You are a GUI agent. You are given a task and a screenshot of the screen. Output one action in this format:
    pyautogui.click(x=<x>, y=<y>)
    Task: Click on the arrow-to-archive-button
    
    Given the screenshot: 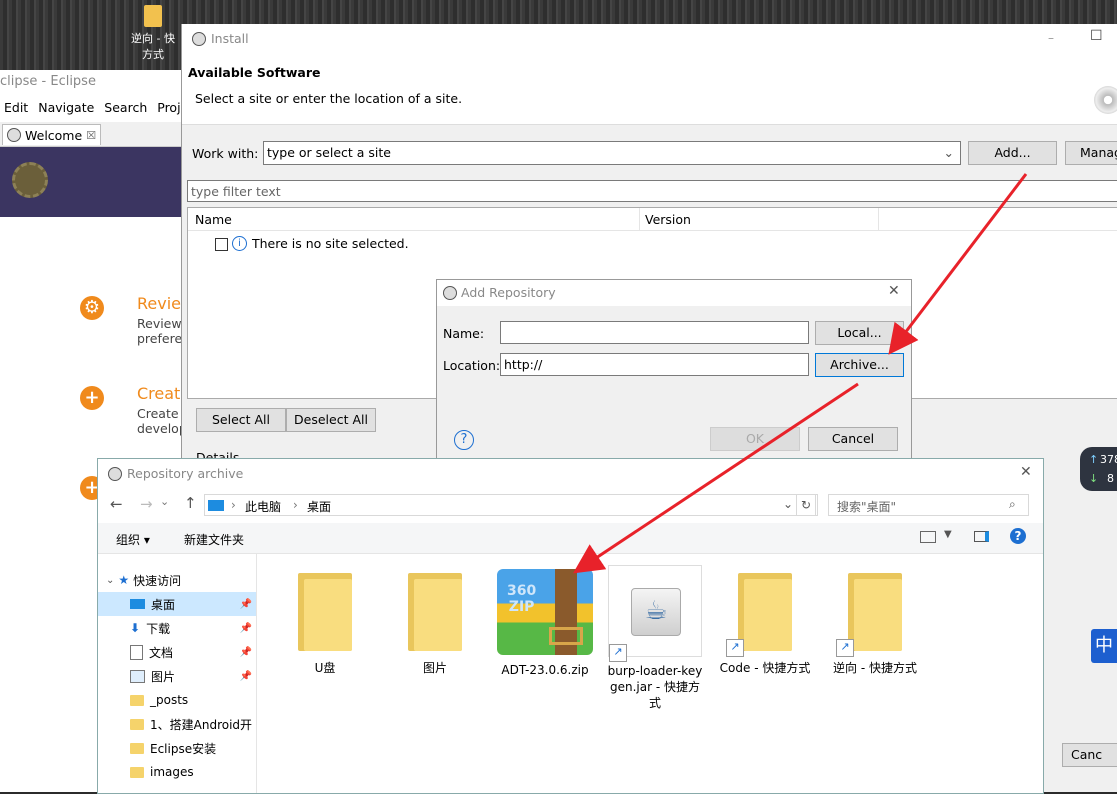 What is the action you would take?
    pyautogui.click(x=958, y=264)
    